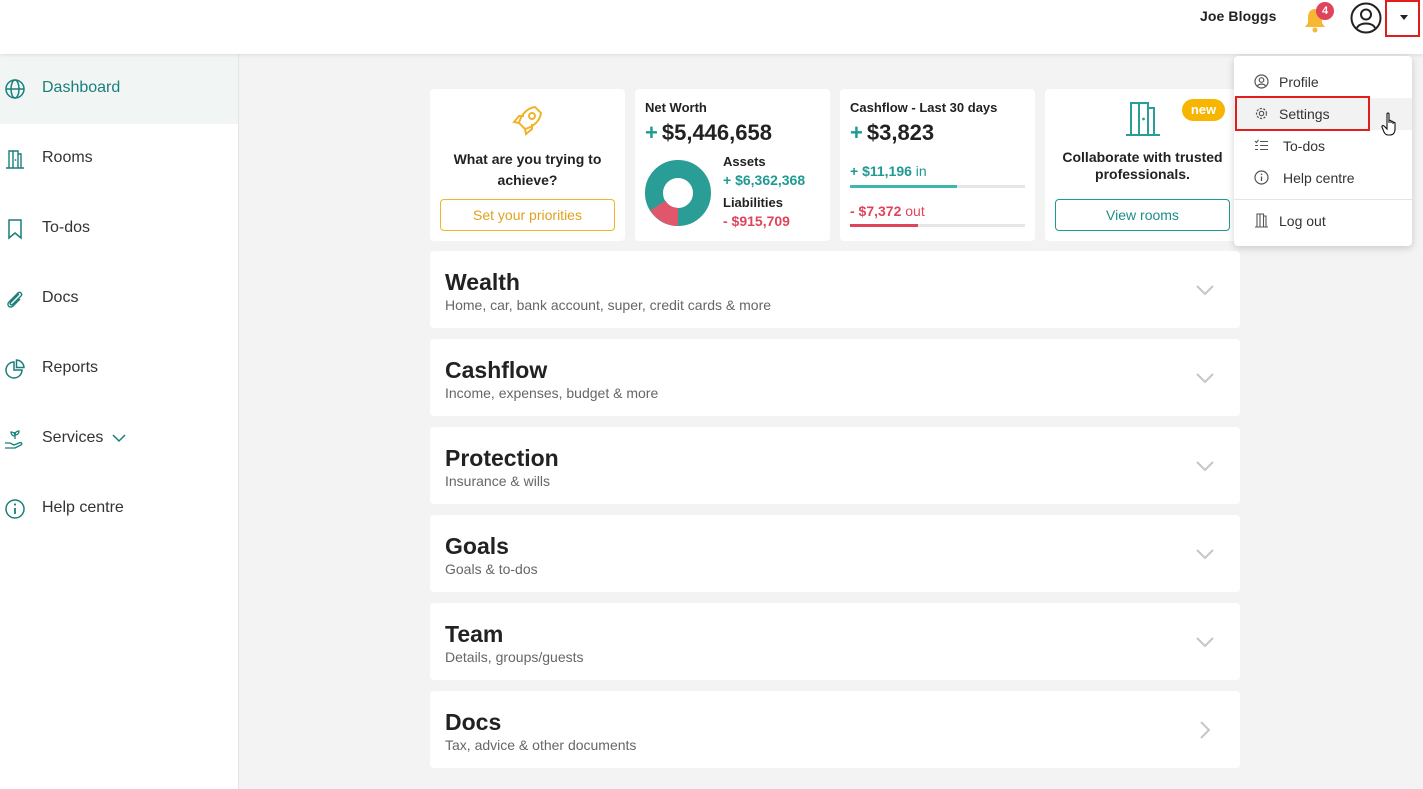 This screenshot has height=789, width=1423. Describe the element at coordinates (1323, 199) in the screenshot. I see `menu-divider` at that location.